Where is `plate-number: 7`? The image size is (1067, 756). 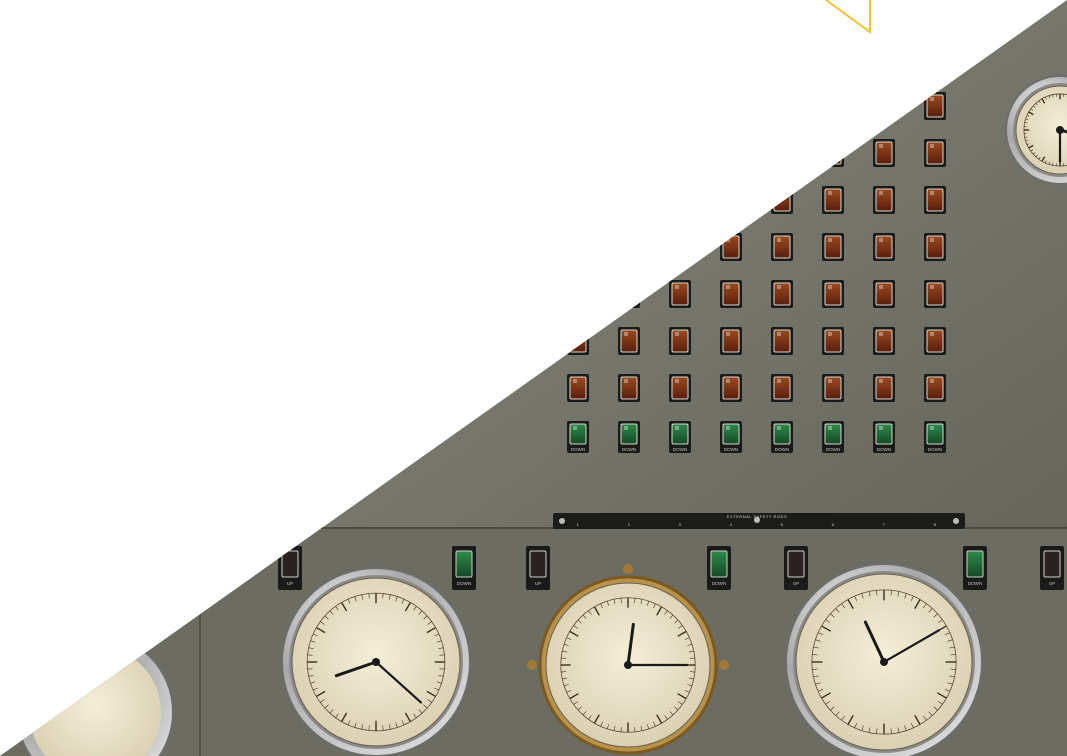 plate-number: 7 is located at coordinates (884, 524).